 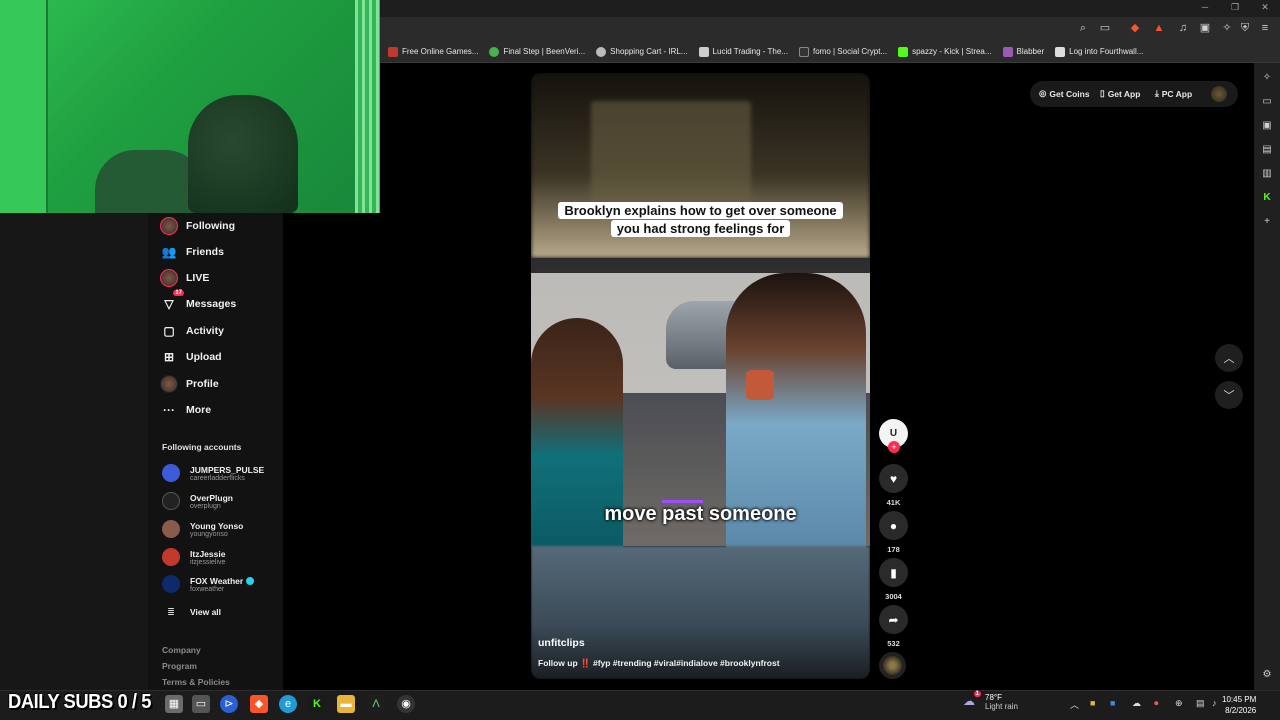 I want to click on reading-list-icon: ▥, so click(x=1267, y=174).